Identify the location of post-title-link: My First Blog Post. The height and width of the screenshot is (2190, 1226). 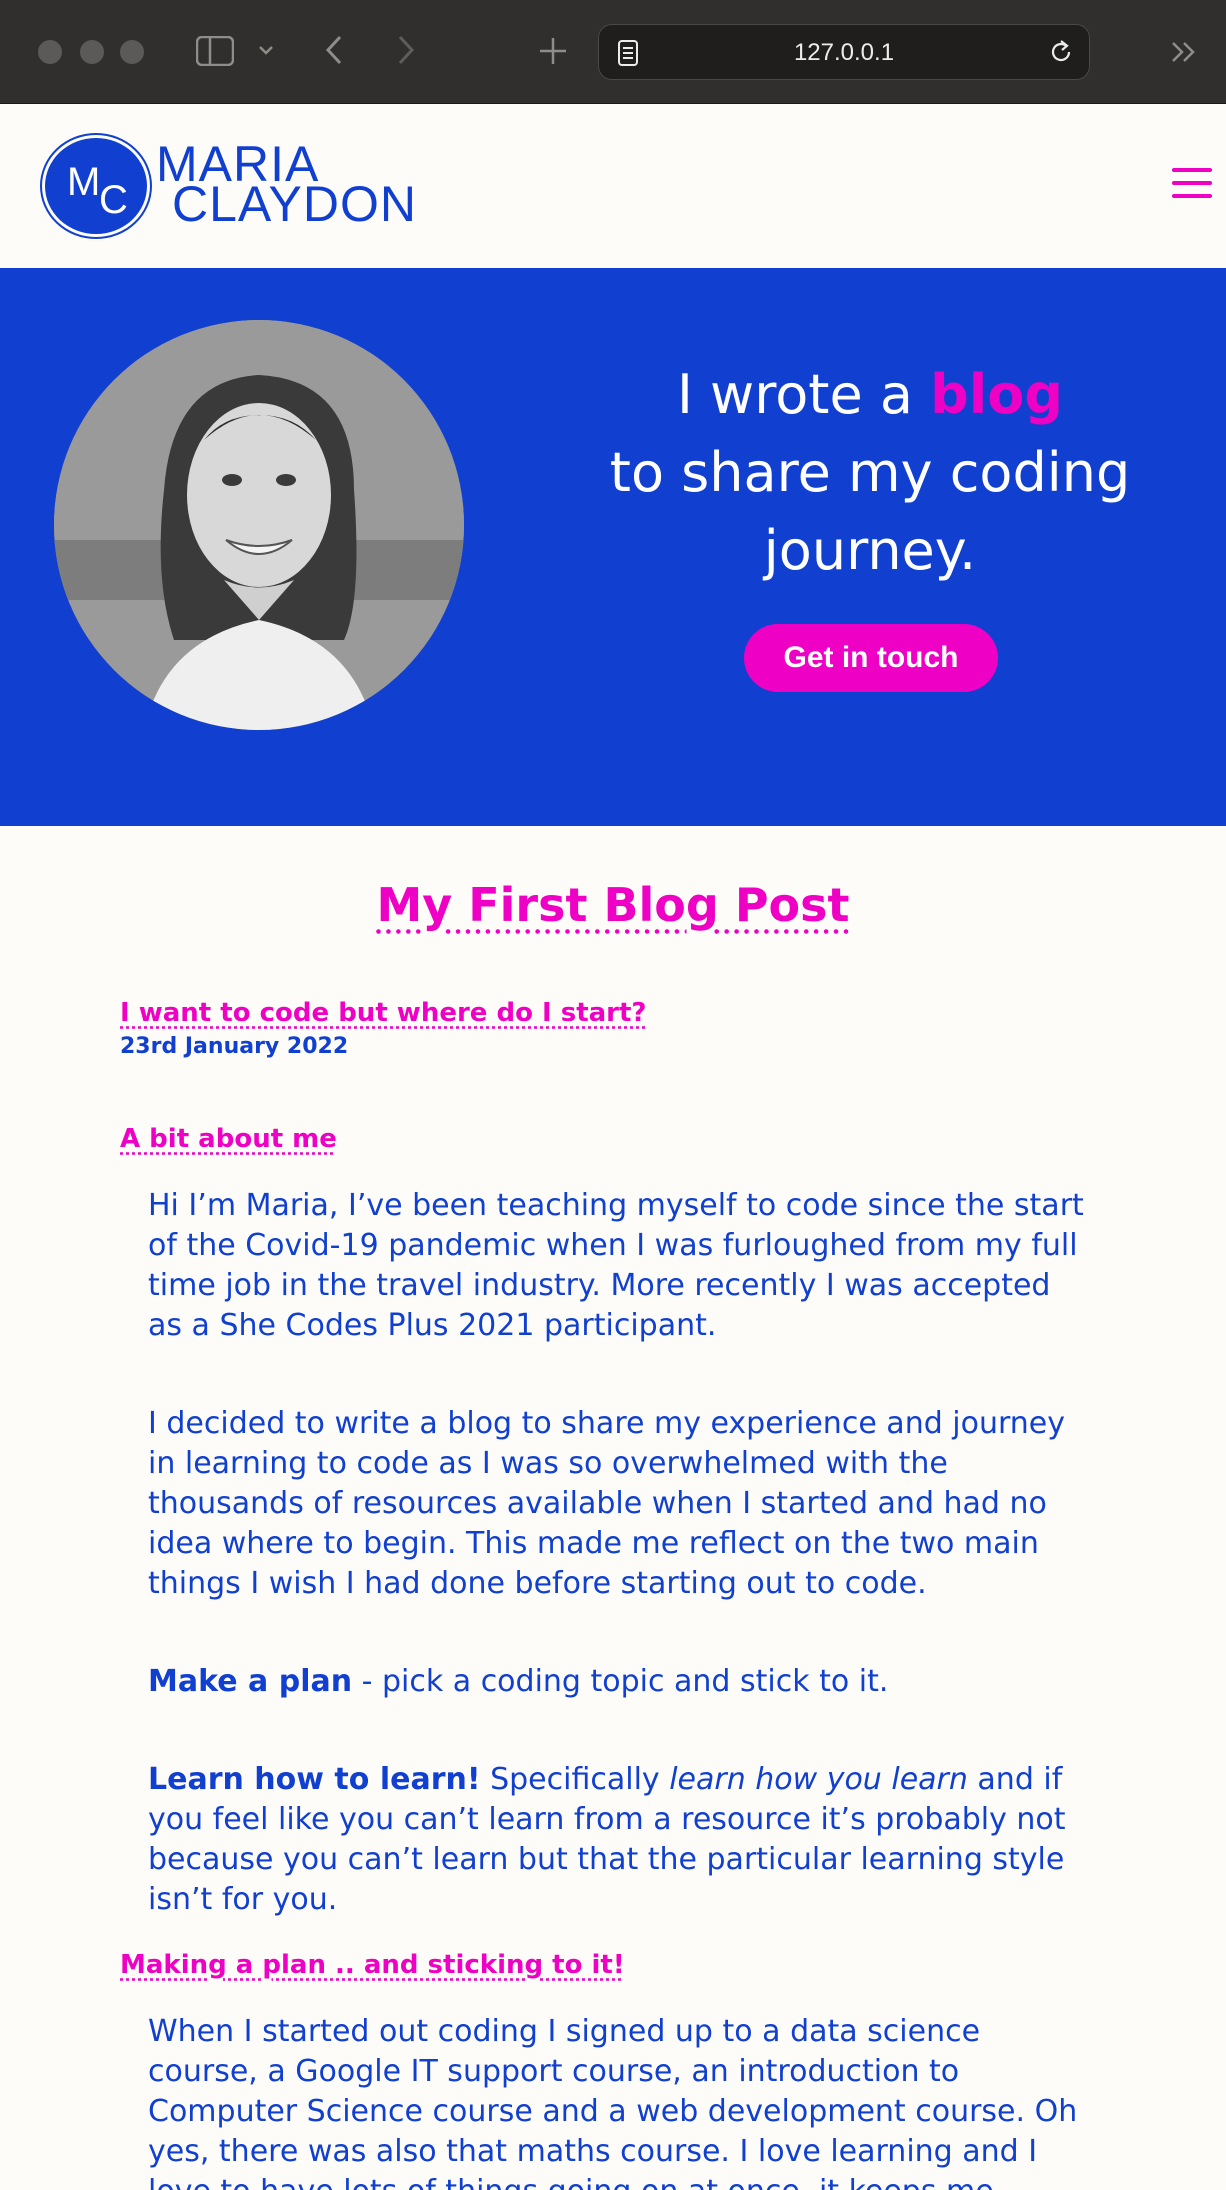
(613, 905).